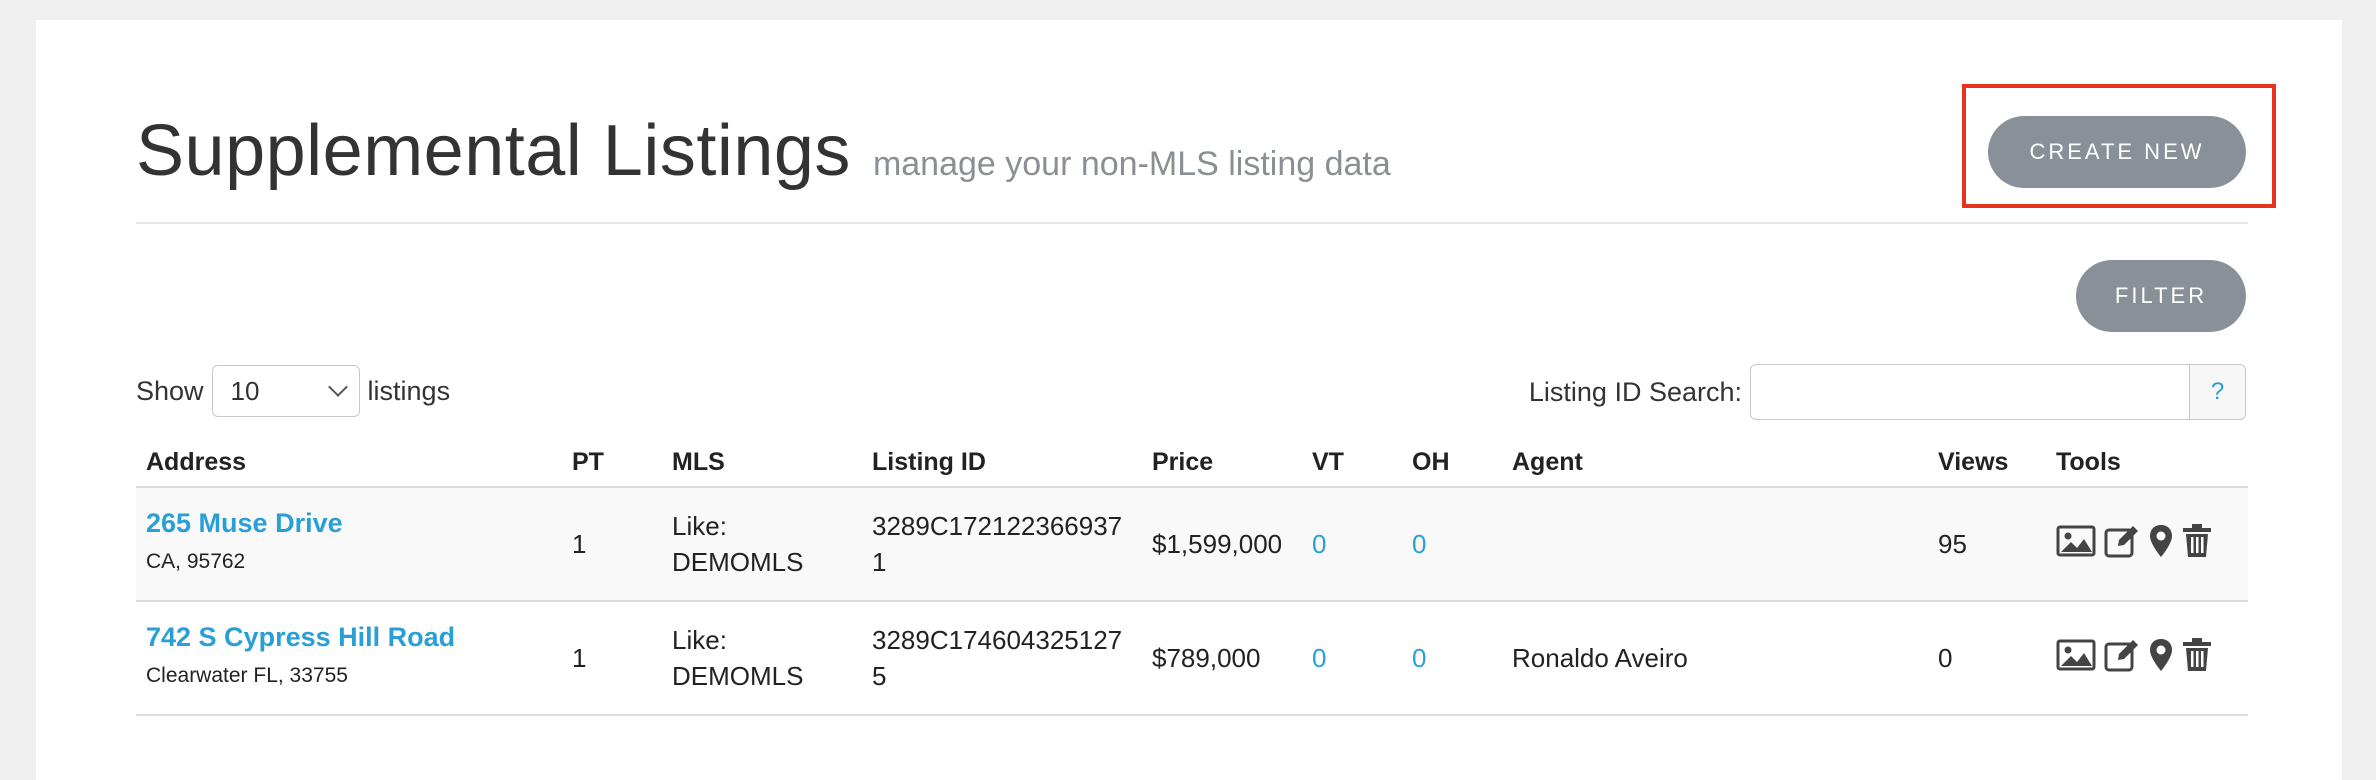 The image size is (2376, 780). Describe the element at coordinates (285, 391) in the screenshot. I see `page-size-select: 10` at that location.